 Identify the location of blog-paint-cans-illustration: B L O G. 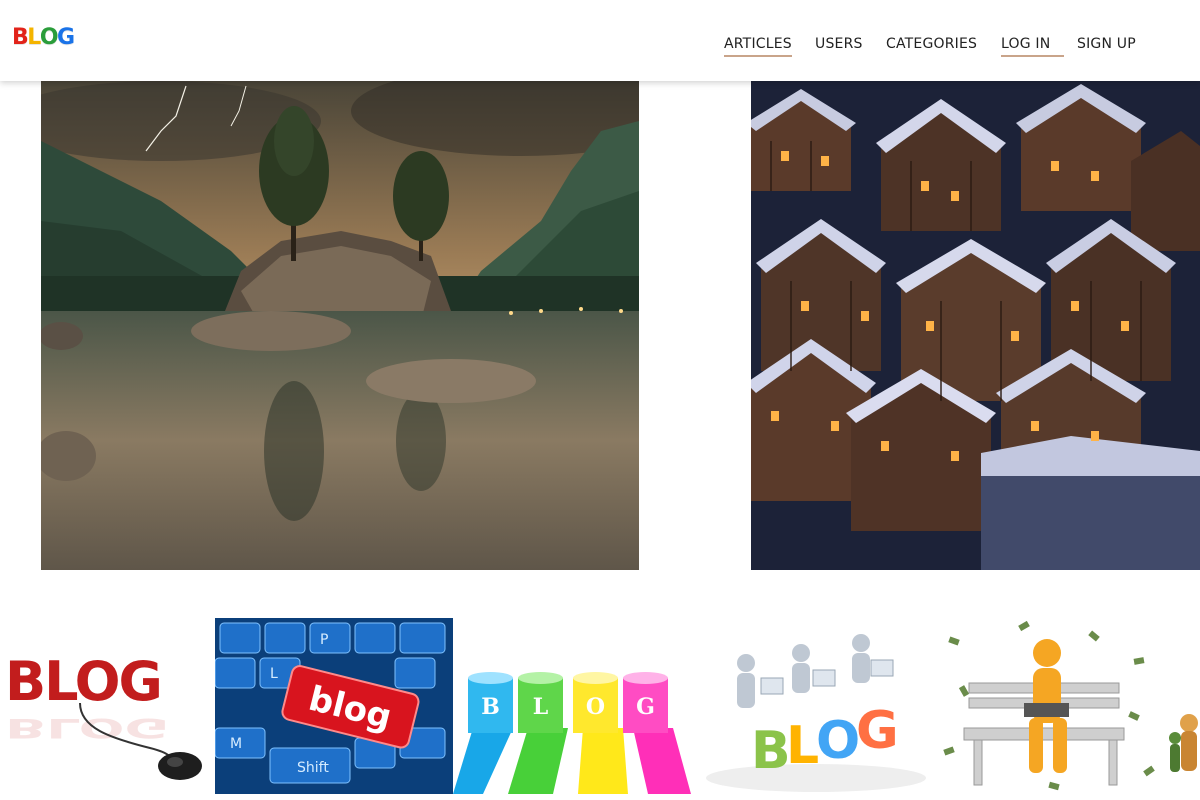
(572, 706).